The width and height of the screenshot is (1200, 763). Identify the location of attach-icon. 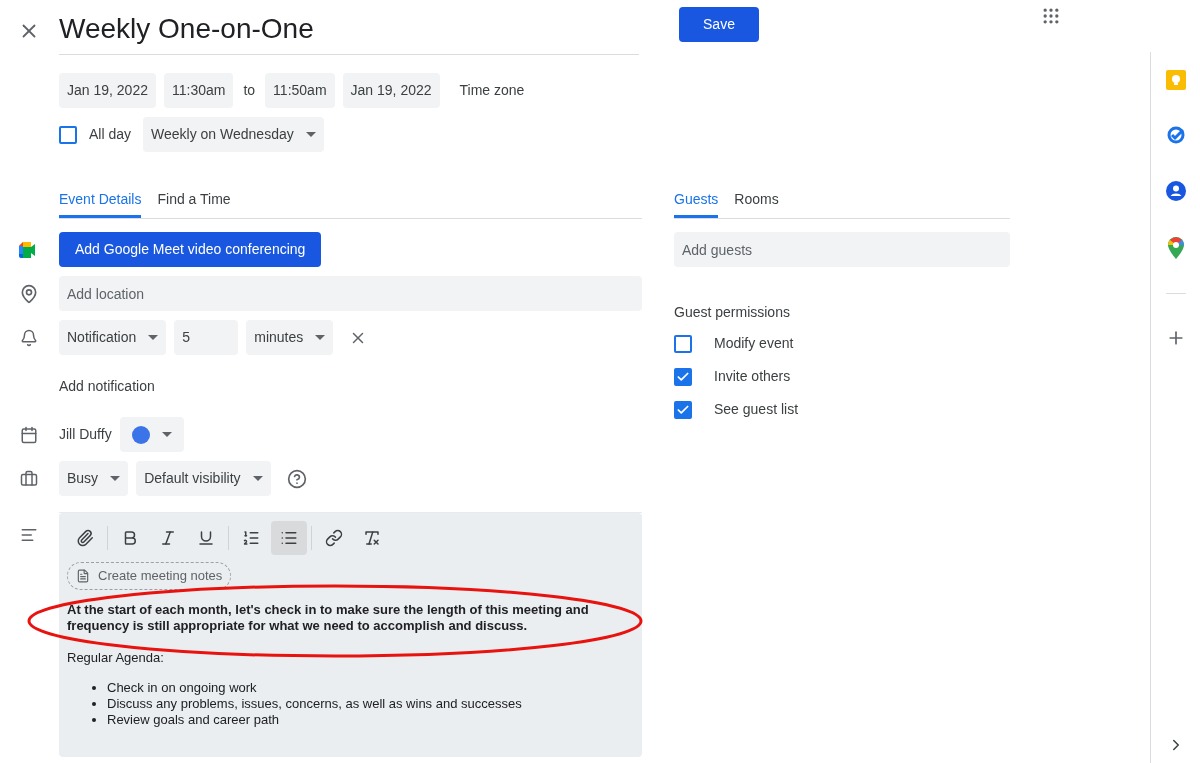
(85, 538).